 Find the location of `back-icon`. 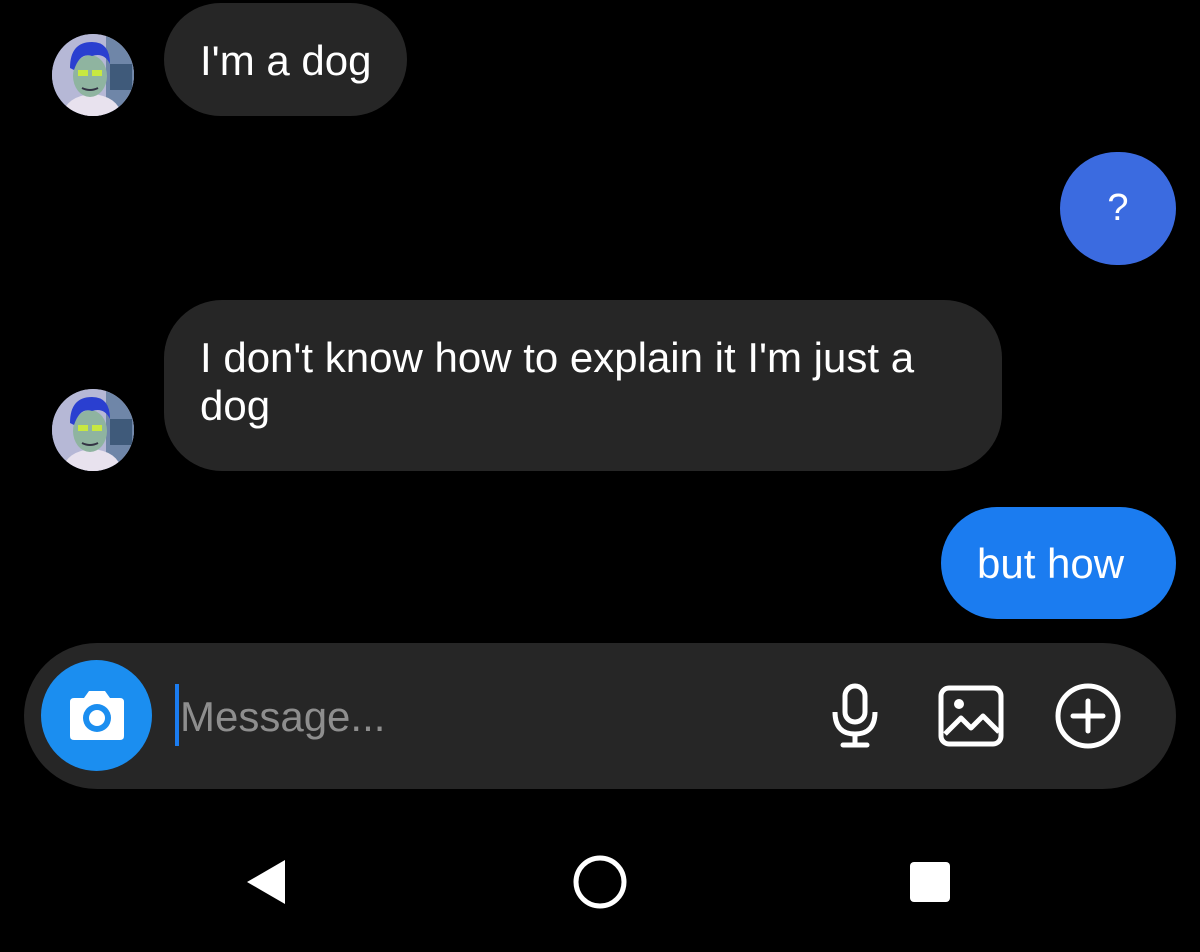

back-icon is located at coordinates (266, 882).